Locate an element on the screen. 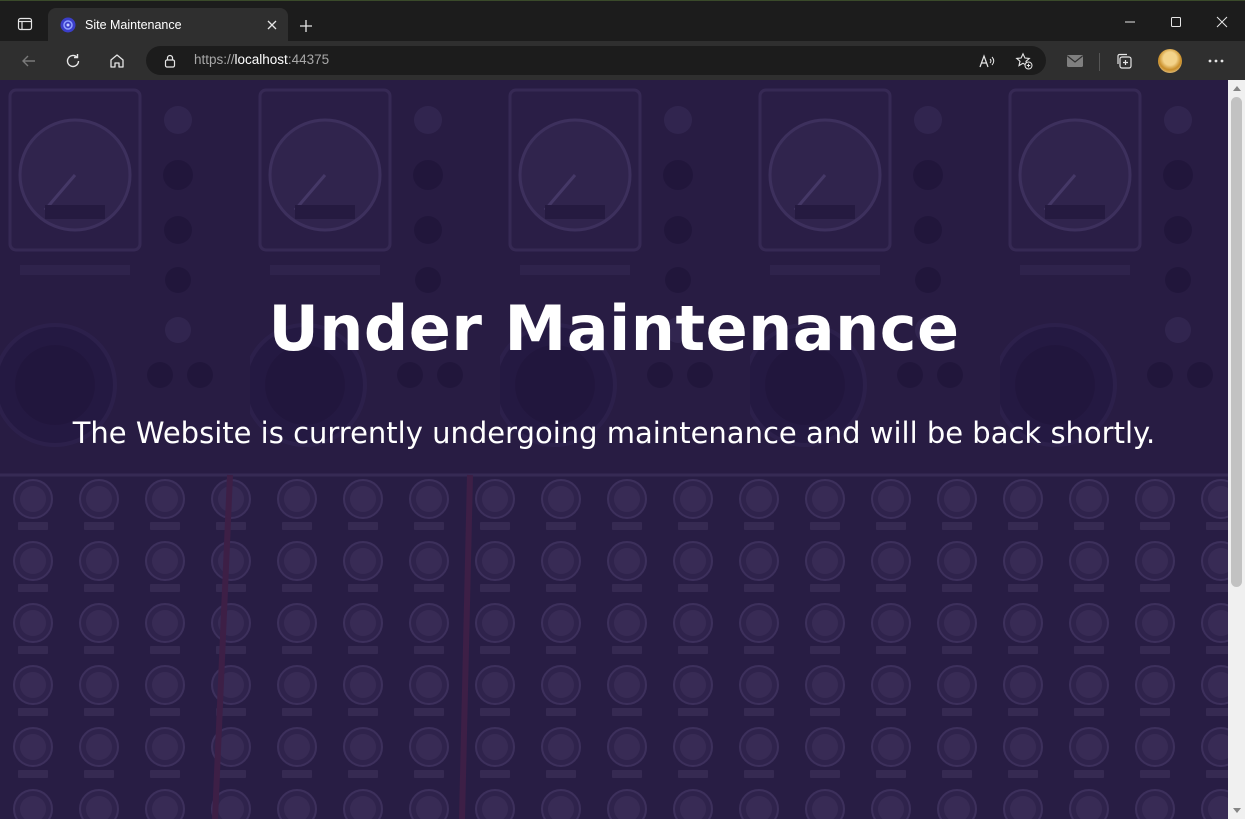 This screenshot has width=1245, height=819. profile-avatar is located at coordinates (1170, 61).